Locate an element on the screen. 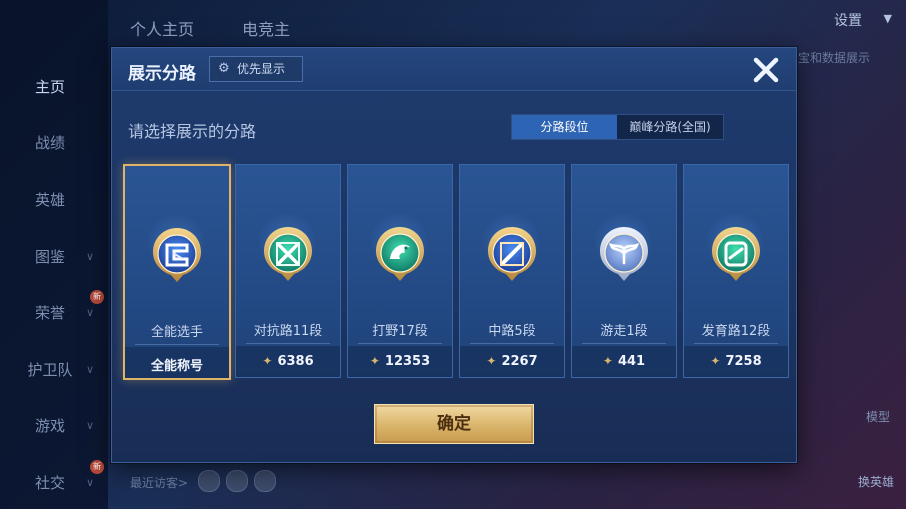 This screenshot has height=509, width=906. sidebar-item: 战绩 is located at coordinates (50, 142).